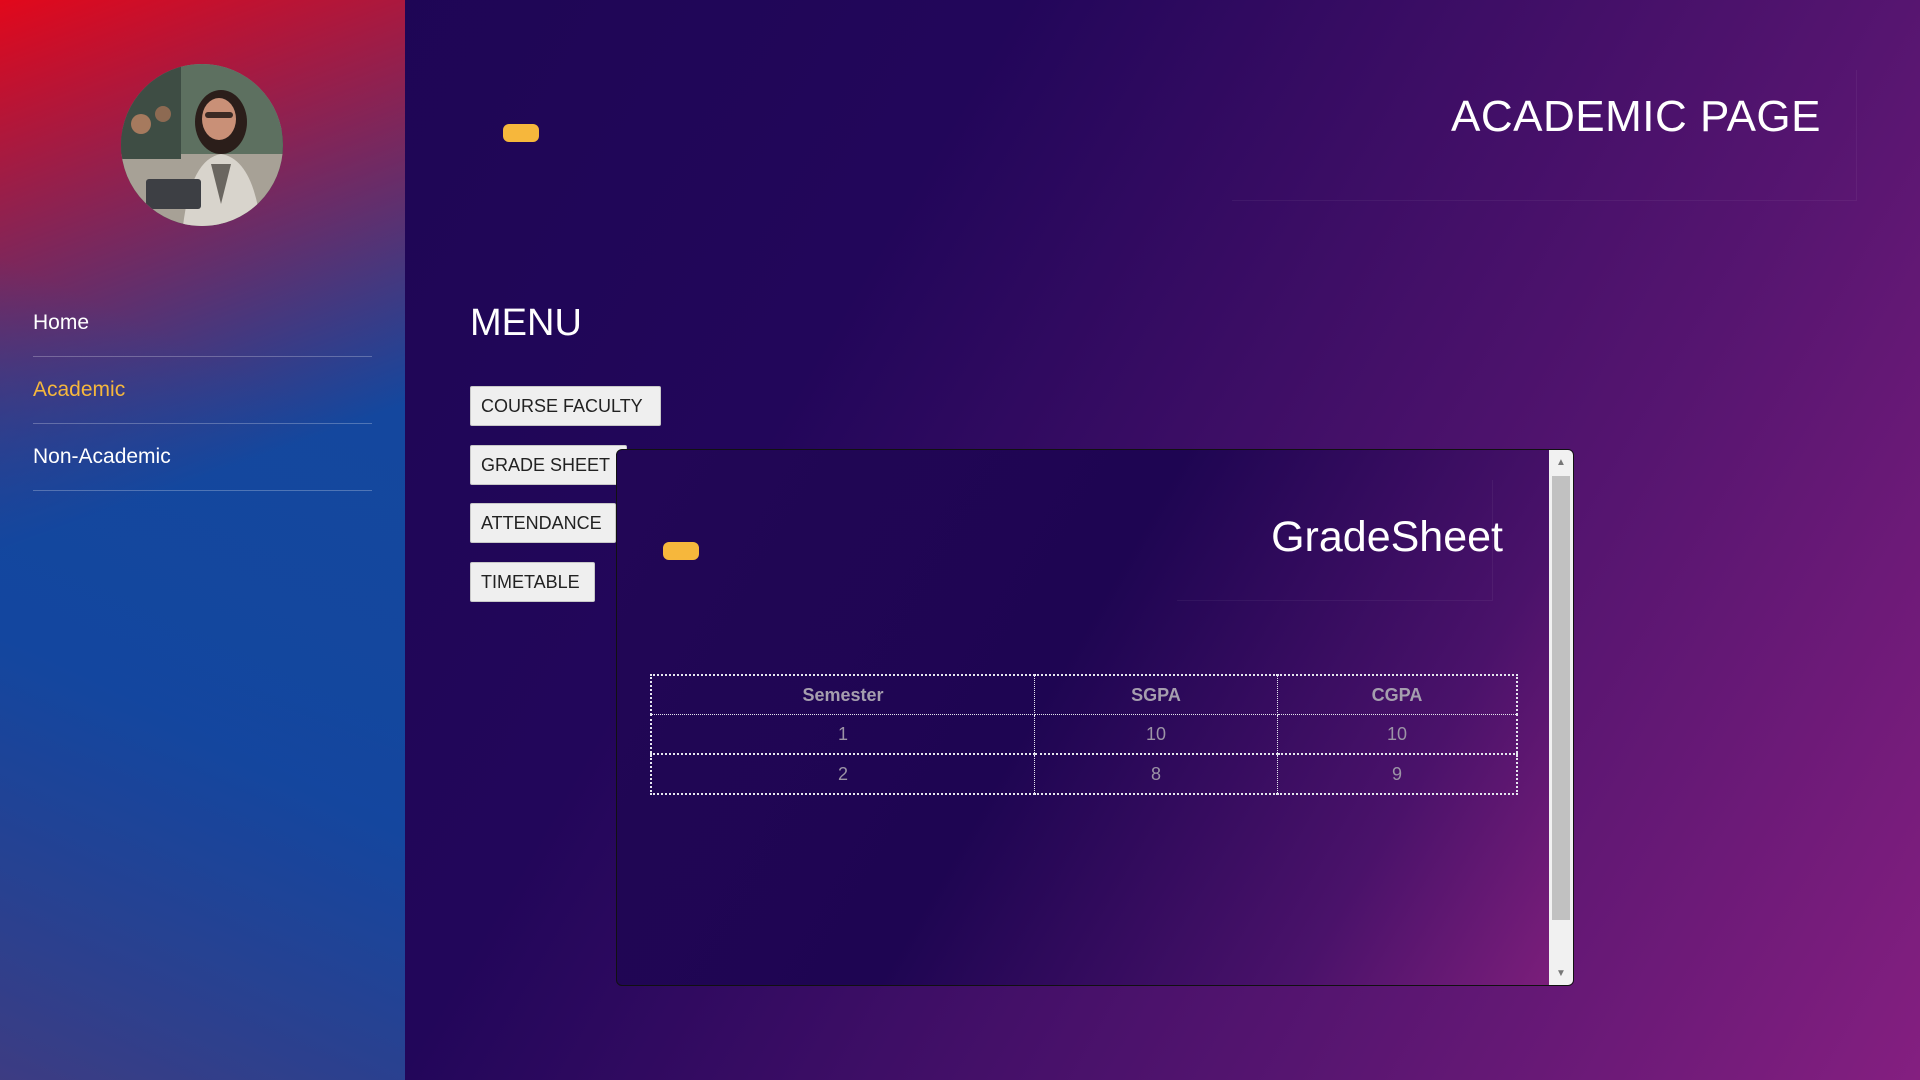  Describe the element at coordinates (1397, 734) in the screenshot. I see `cell-cgpa: 10` at that location.